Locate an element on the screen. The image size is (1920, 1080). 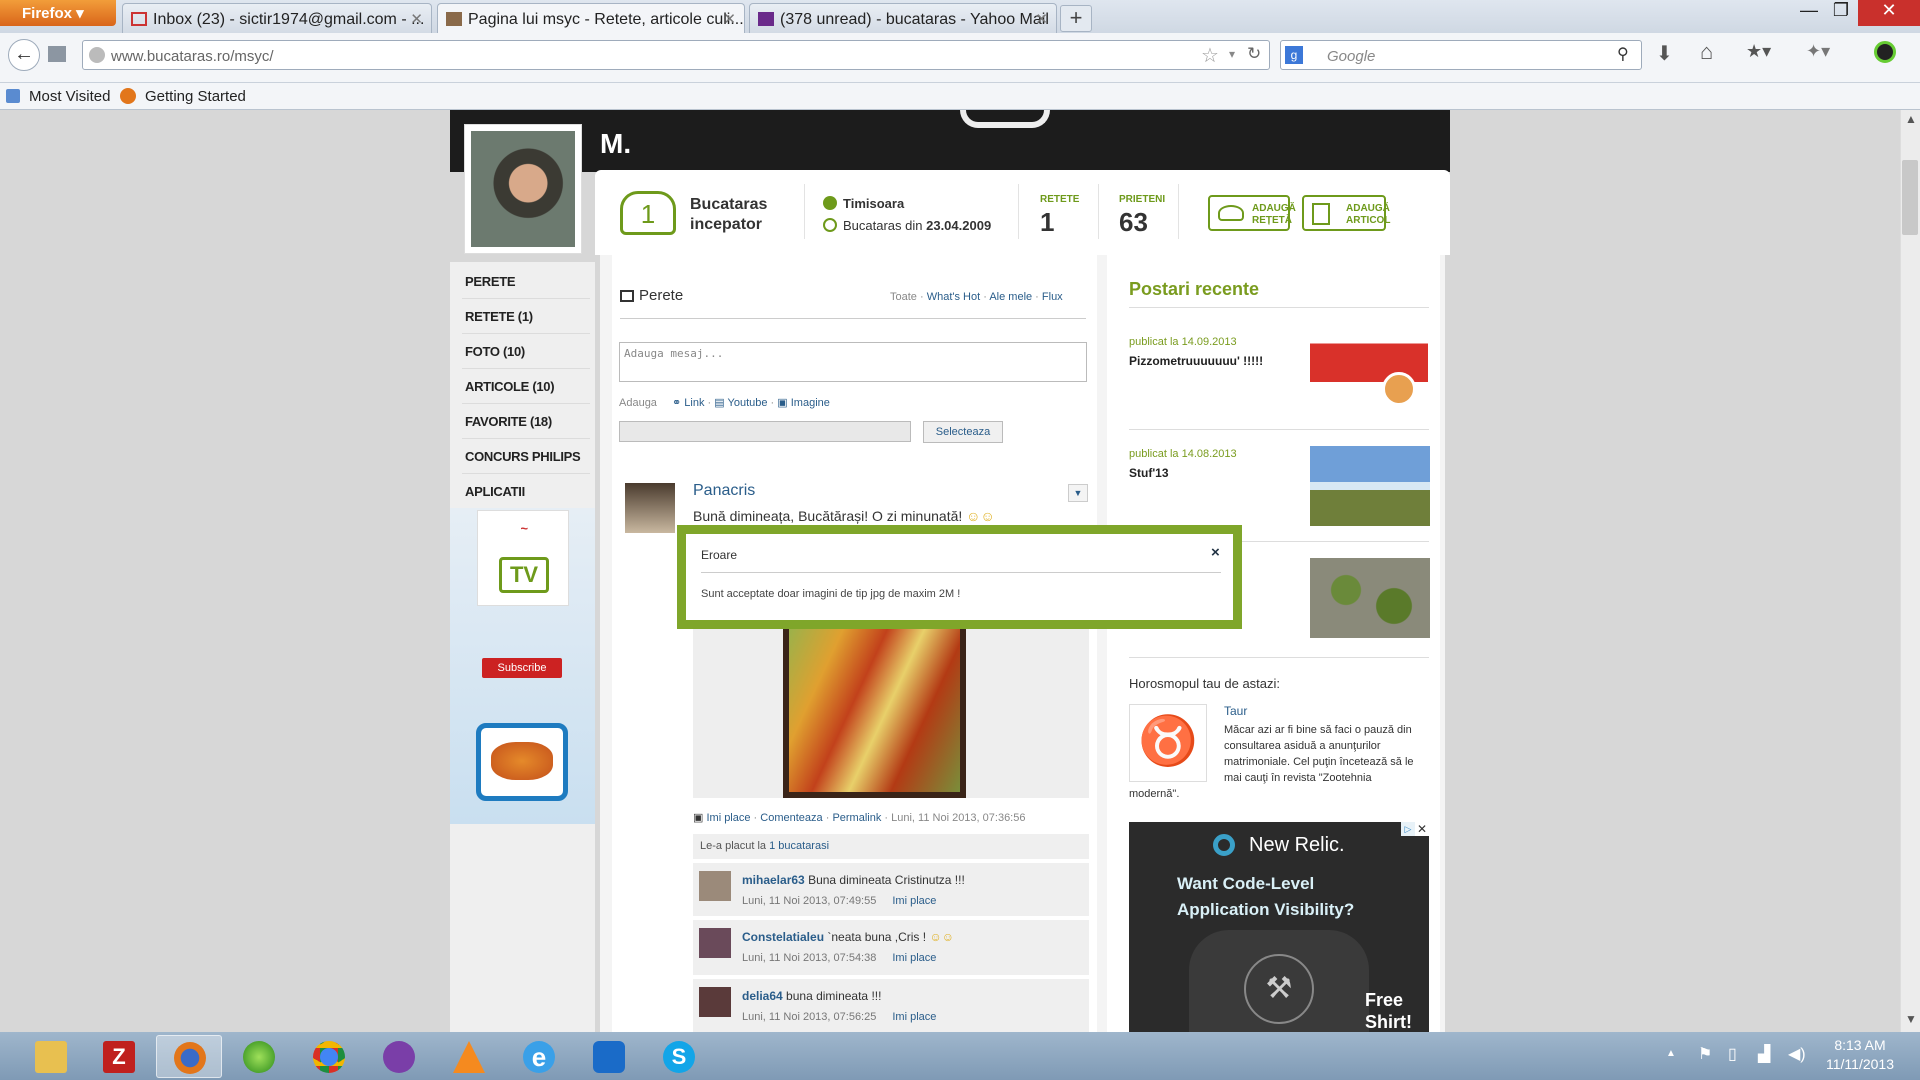
taskbar-filezilla: Z is located at coordinates (119, 1056).